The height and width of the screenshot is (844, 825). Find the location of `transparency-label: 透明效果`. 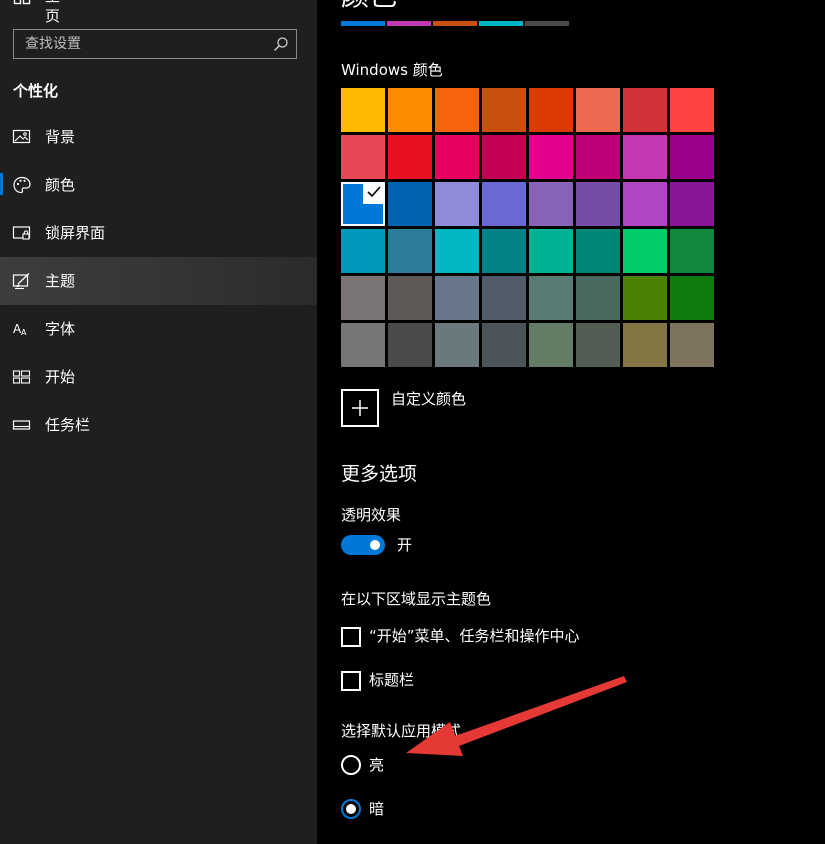

transparency-label: 透明效果 is located at coordinates (371, 515).